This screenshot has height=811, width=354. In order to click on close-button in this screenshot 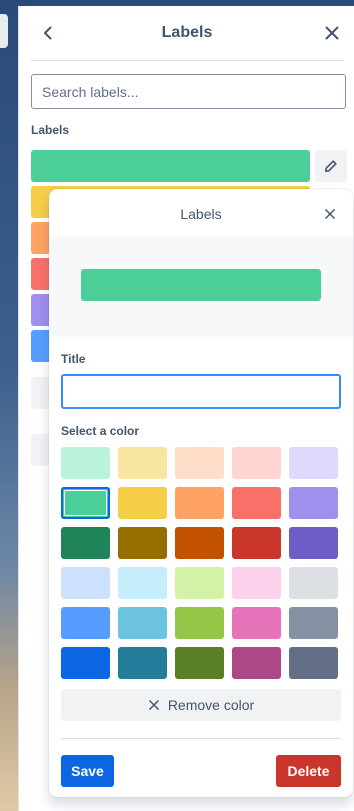, I will do `click(332, 33)`.